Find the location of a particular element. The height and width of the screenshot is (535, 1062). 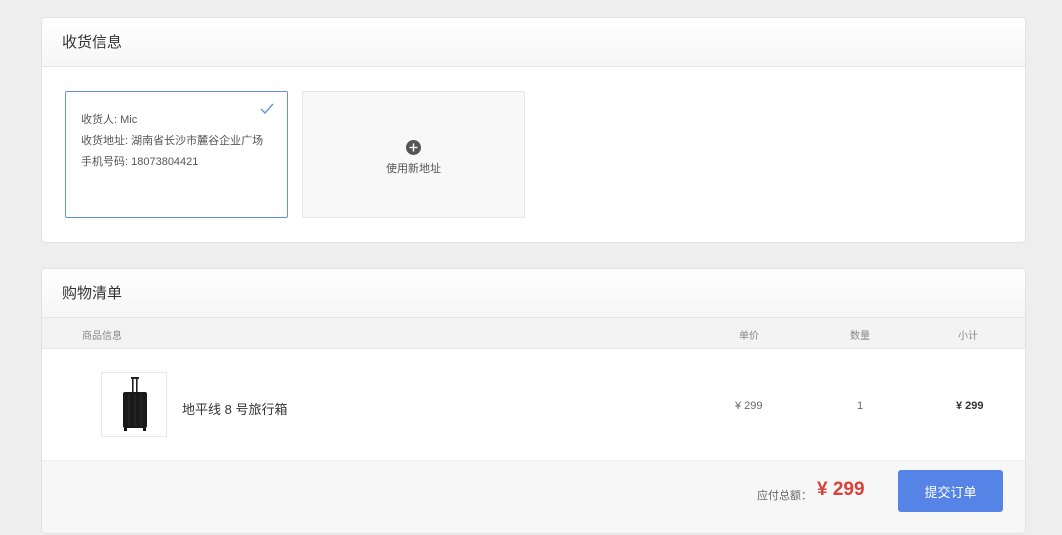

order-footer: 应付总额： ¥ 299 提交订单 is located at coordinates (533, 497).